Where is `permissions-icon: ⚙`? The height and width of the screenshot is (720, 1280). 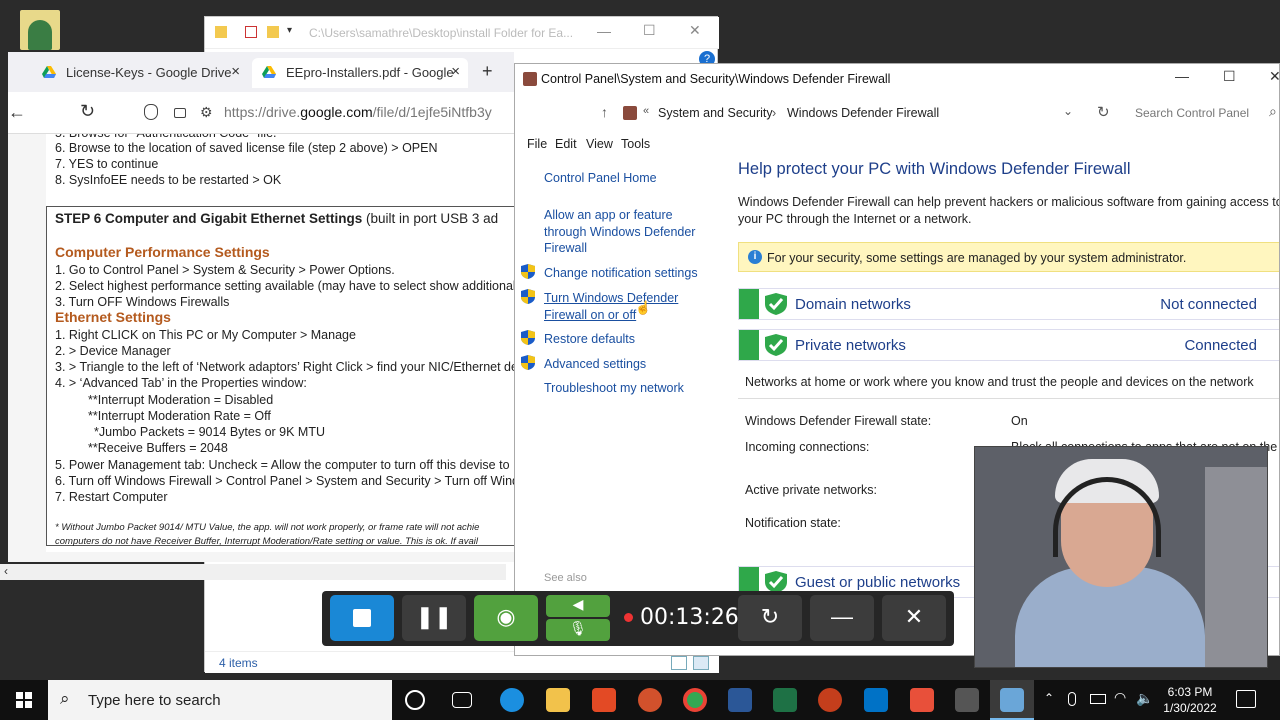 permissions-icon: ⚙ is located at coordinates (206, 112).